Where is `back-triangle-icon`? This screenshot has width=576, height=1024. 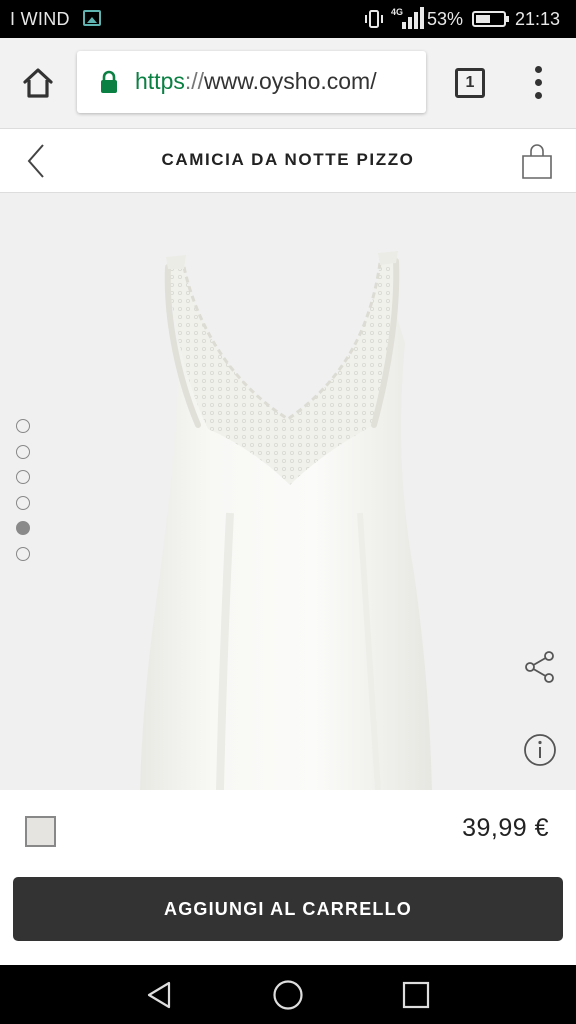
back-triangle-icon is located at coordinates (160, 995).